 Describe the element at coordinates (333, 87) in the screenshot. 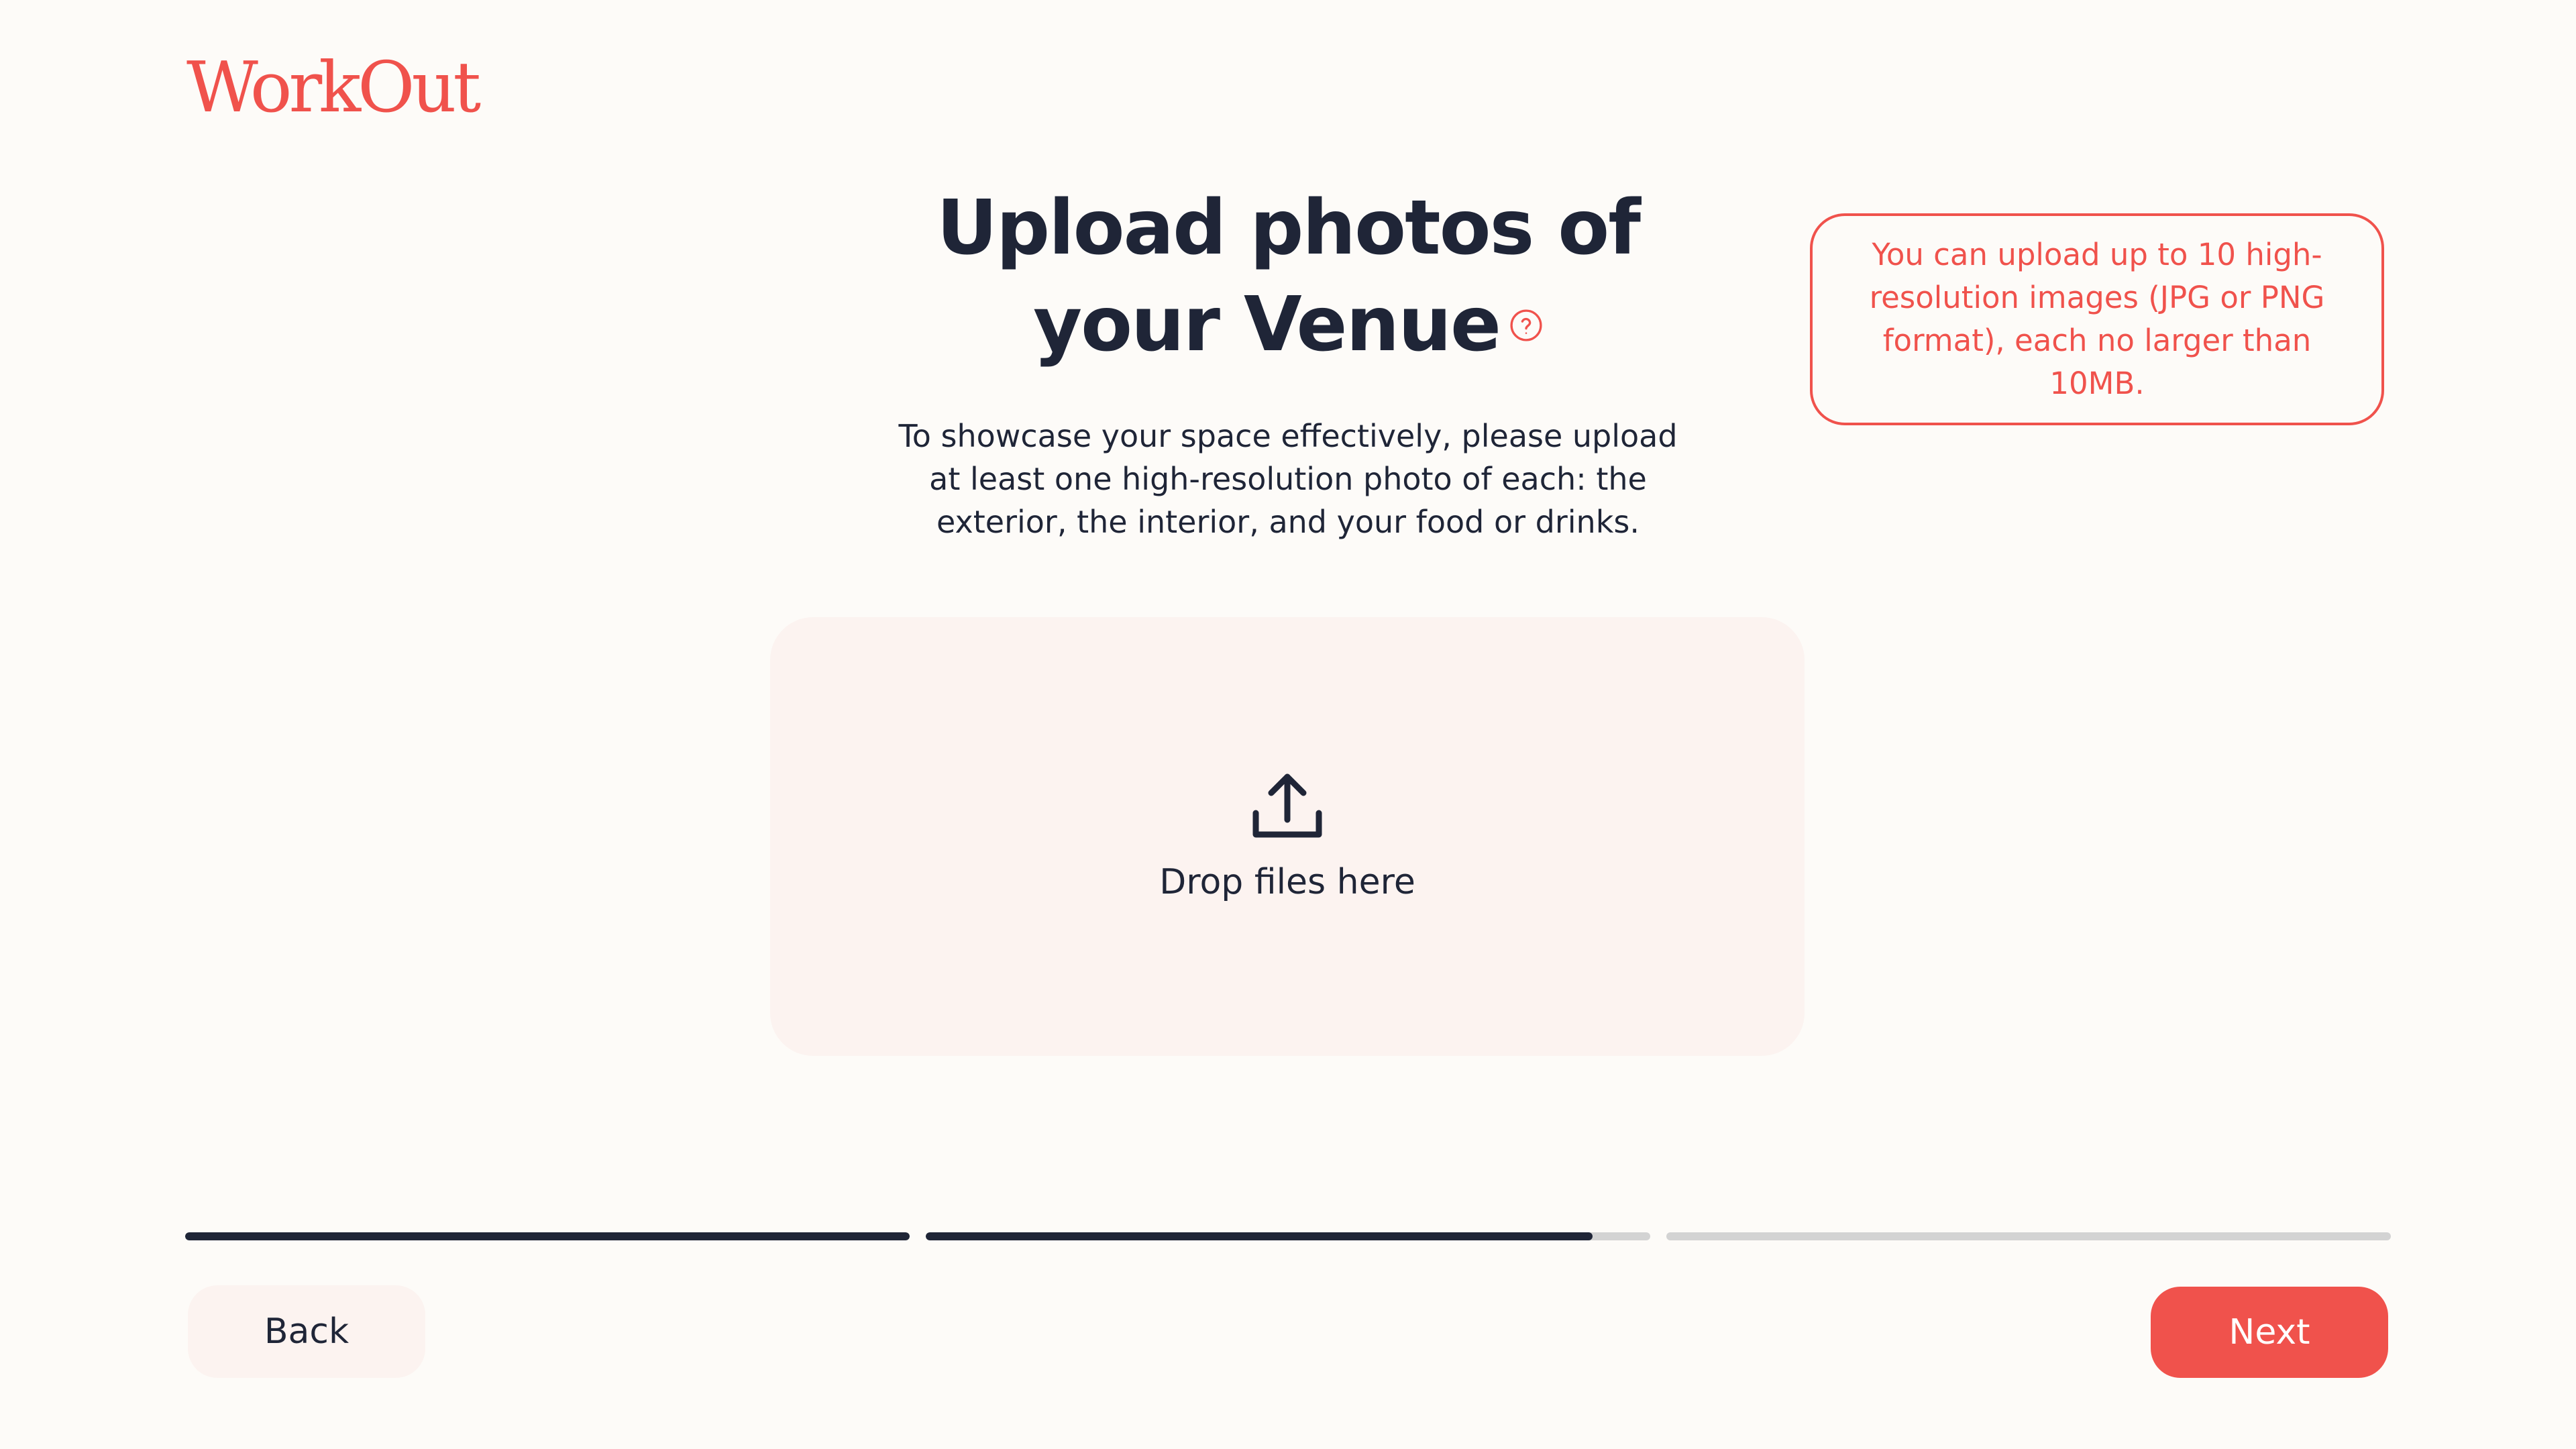

I see `workout-logo: WorkOut` at that location.